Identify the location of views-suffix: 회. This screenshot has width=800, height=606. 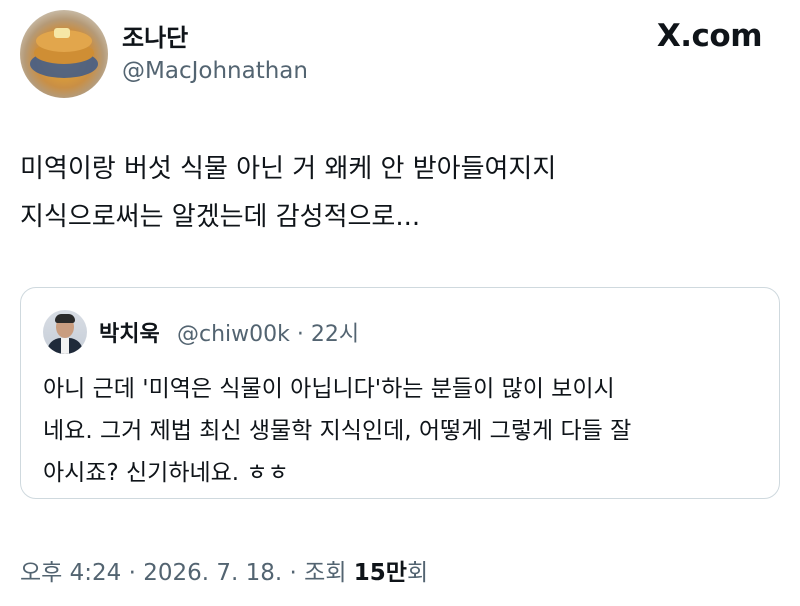
(417, 573).